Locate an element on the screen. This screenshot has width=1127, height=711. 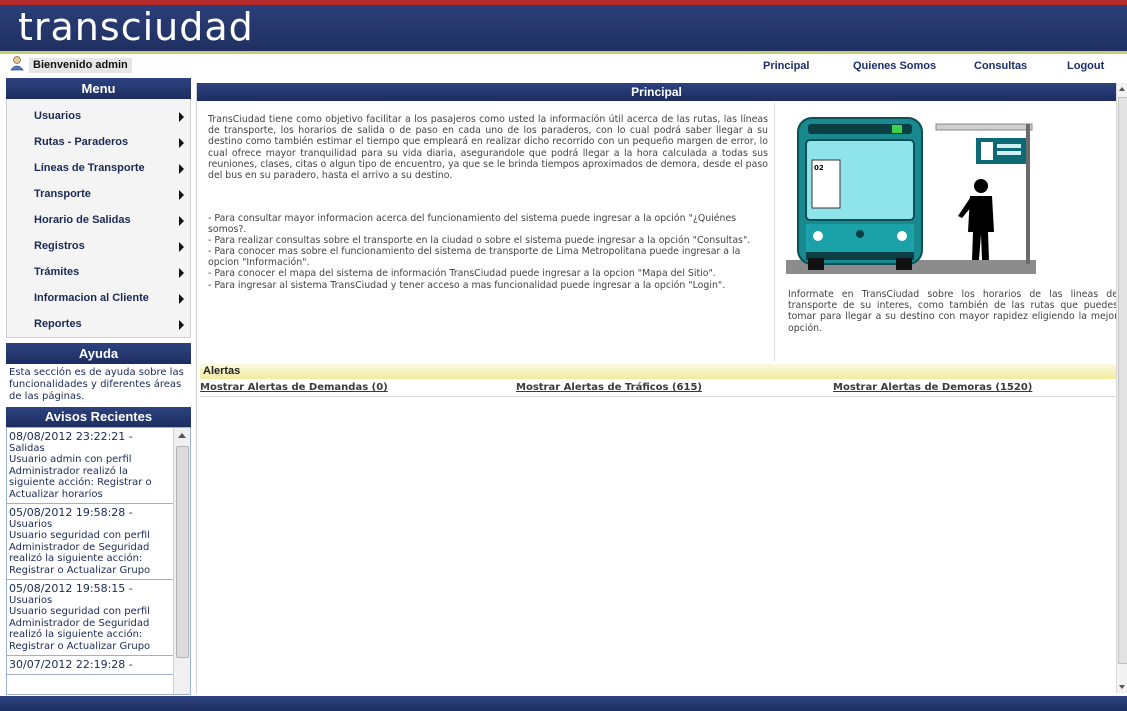
link-alertas-demandas: Mostrar Alertas de Demandas (0) is located at coordinates (294, 387).